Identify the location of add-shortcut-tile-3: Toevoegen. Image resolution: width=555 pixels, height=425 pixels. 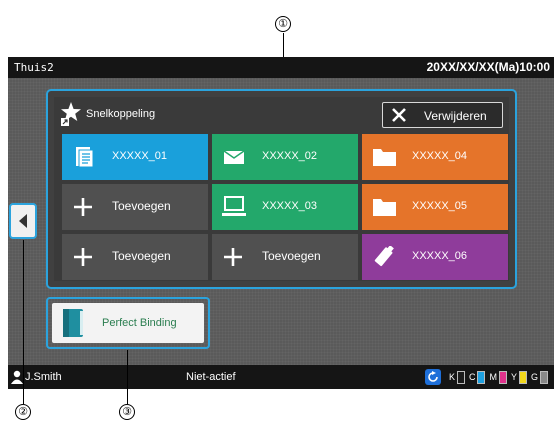
(285, 257).